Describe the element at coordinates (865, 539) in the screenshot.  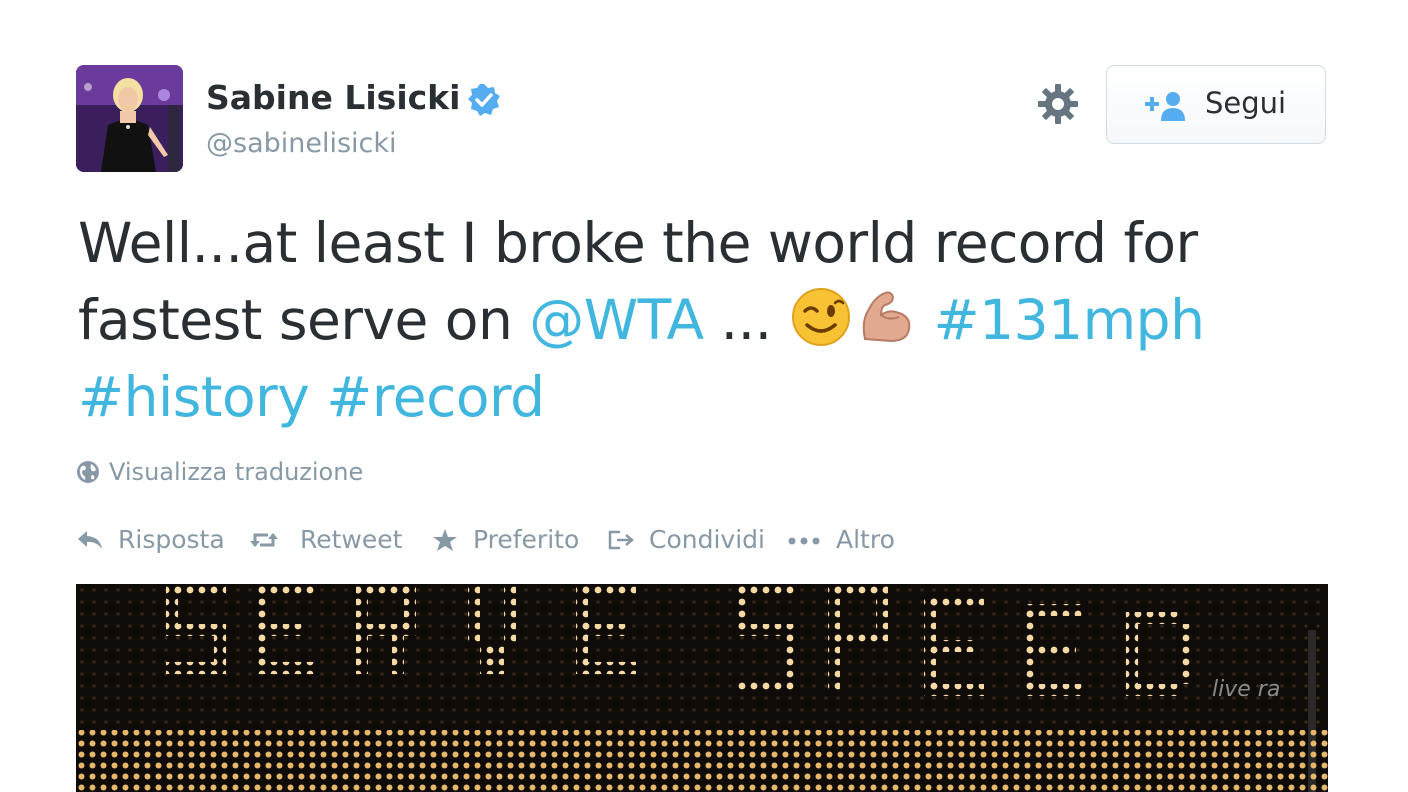
I see `more-label: Altro` at that location.